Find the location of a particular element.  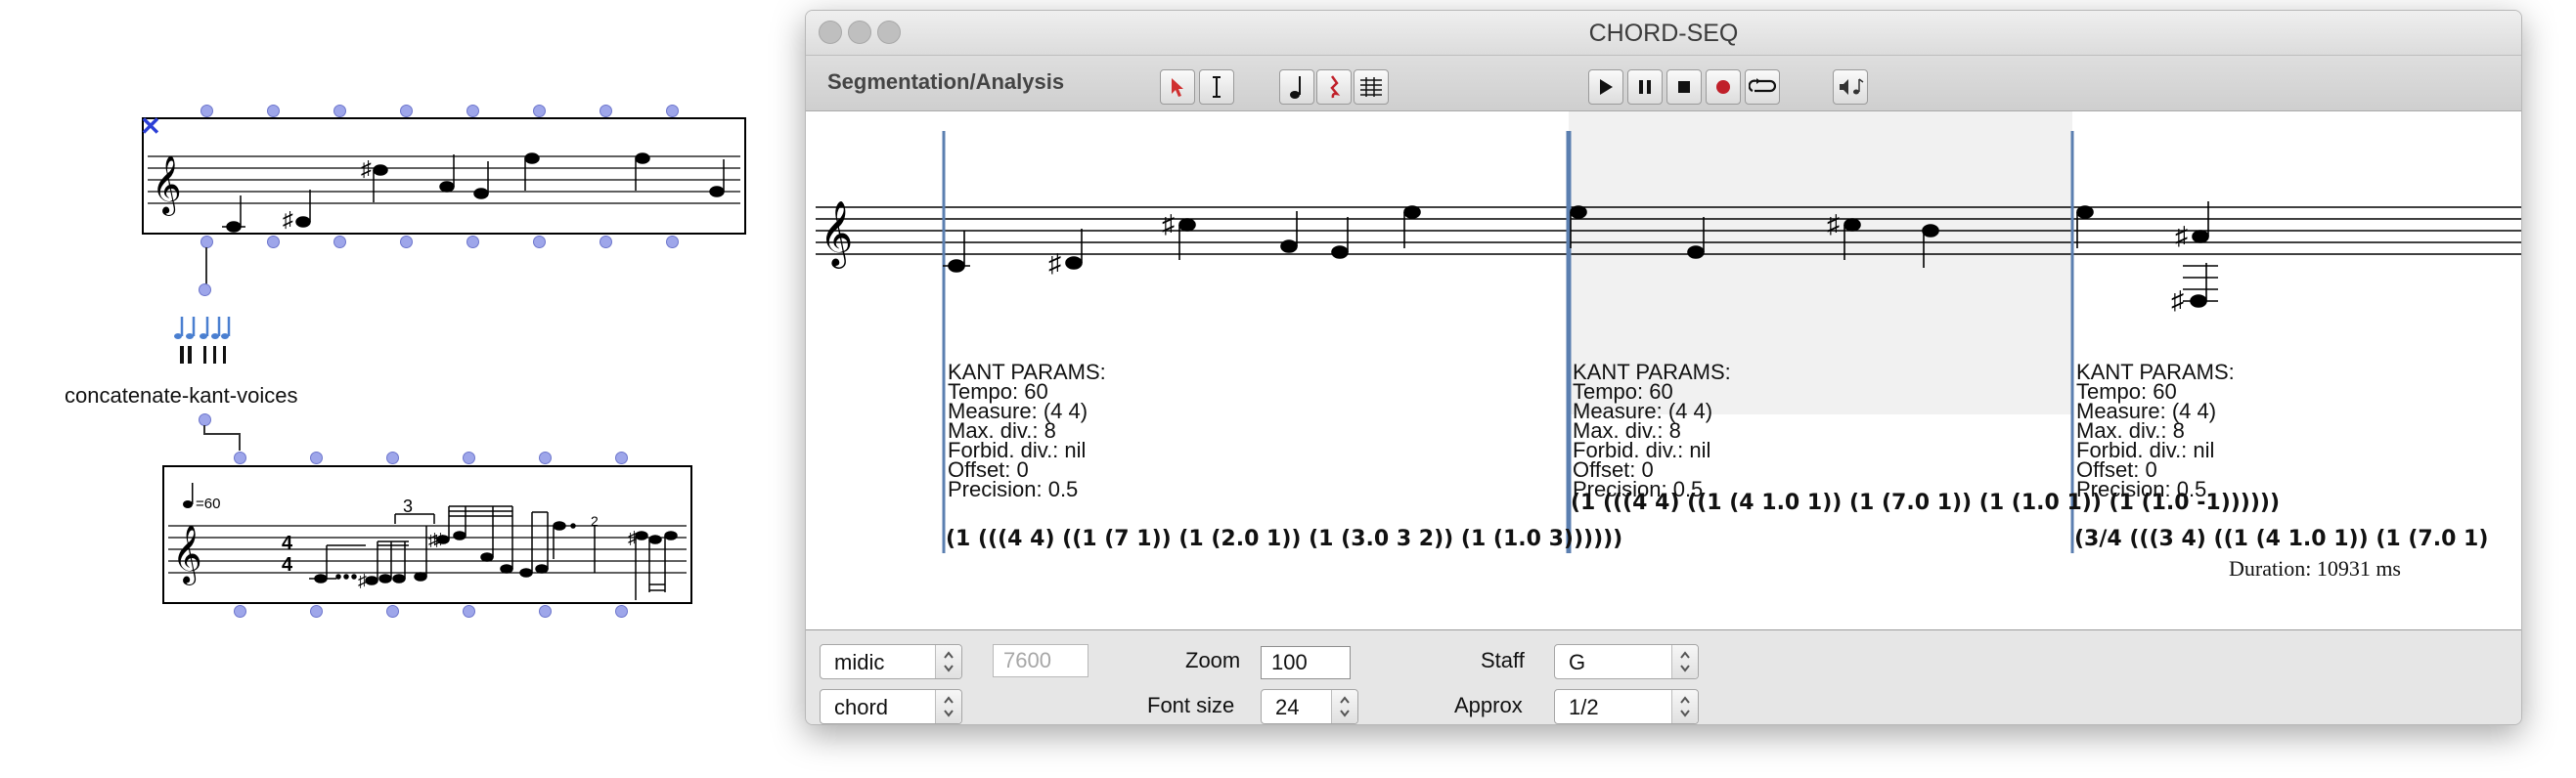

tuplet-label: 3 is located at coordinates (408, 506).